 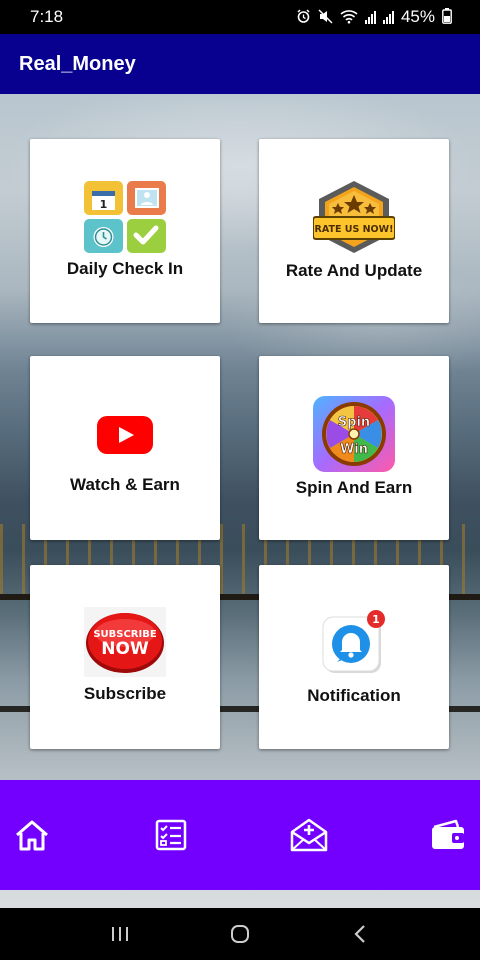 I want to click on app-title: Real_Money, so click(x=77, y=63).